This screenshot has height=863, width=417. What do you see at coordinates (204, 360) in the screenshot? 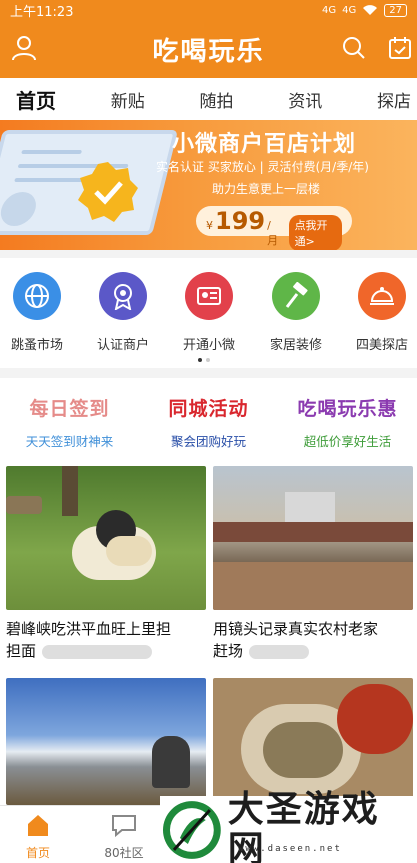
I see `carousel-dots` at bounding box center [204, 360].